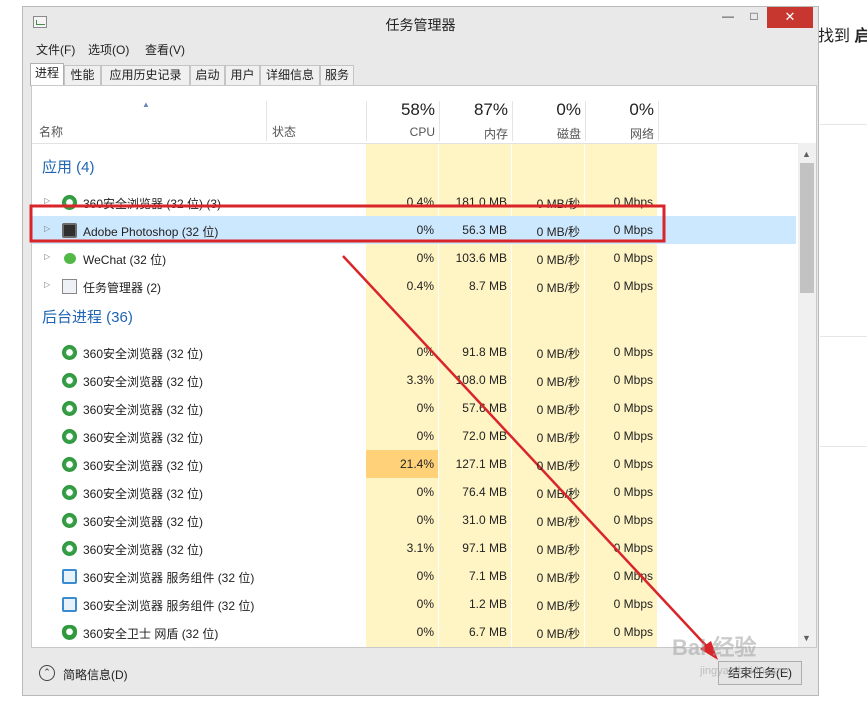 The height and width of the screenshot is (705, 867). Describe the element at coordinates (414, 492) in the screenshot. I see `process-row: 360安全浏览器 (32 位) 0% 76.4 MB 0 MB/秒 0 Mbps` at that location.